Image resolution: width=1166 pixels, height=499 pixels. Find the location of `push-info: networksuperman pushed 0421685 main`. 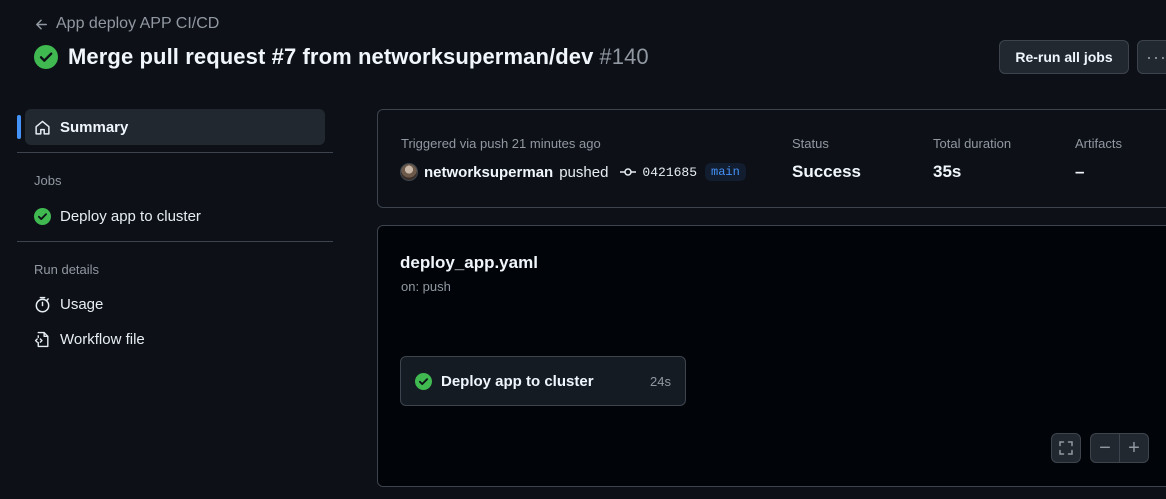

push-info: networksuperman pushed 0421685 main is located at coordinates (573, 172).